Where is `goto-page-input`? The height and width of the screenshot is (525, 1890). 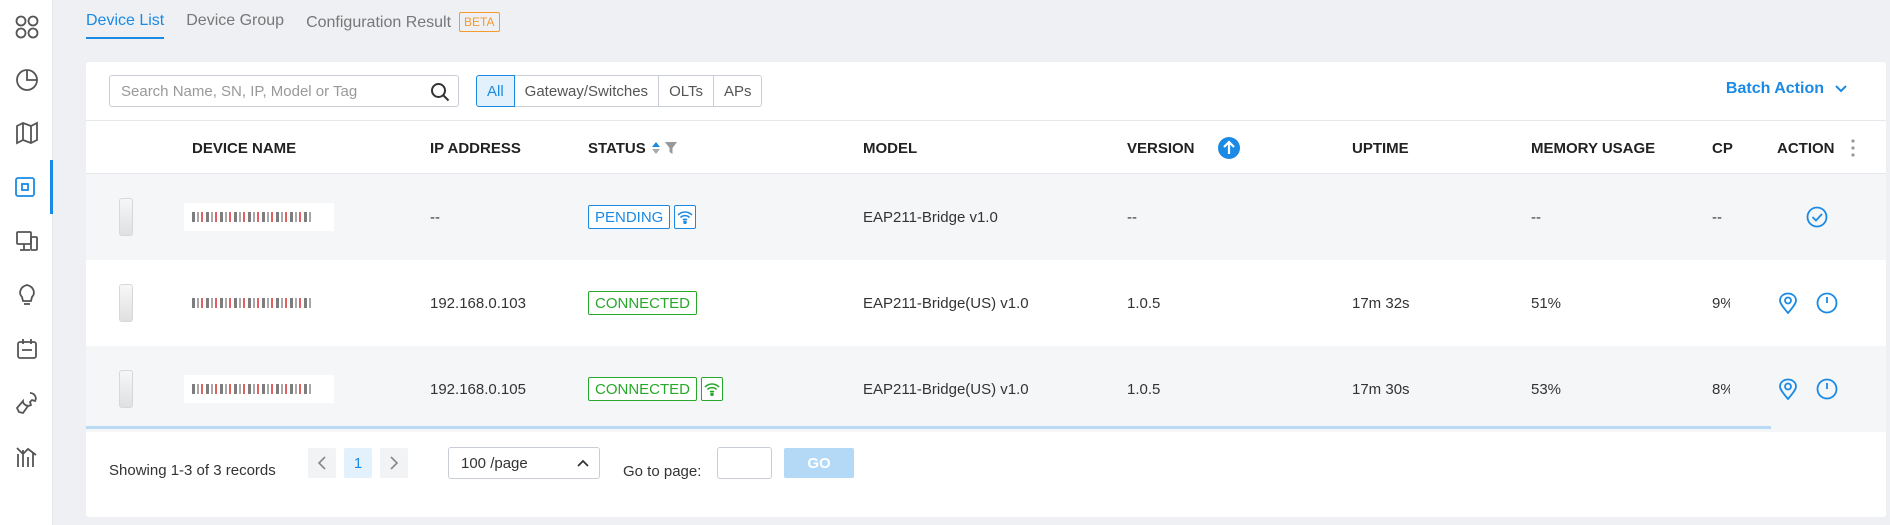
goto-page-input is located at coordinates (744, 463).